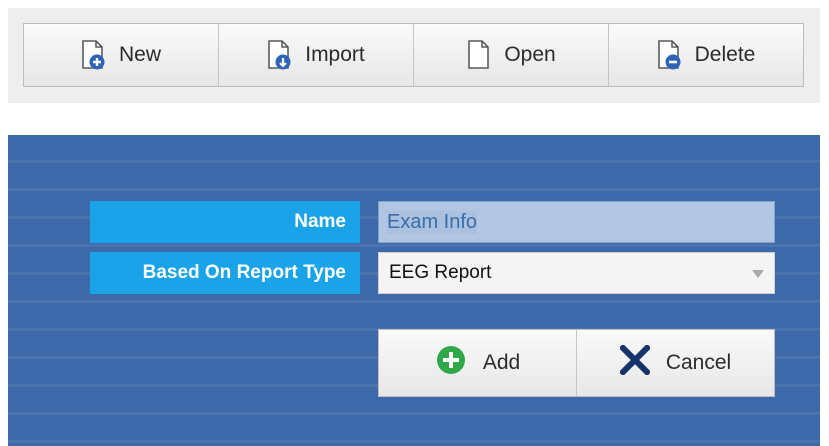  I want to click on cancel-icon, so click(635, 362).